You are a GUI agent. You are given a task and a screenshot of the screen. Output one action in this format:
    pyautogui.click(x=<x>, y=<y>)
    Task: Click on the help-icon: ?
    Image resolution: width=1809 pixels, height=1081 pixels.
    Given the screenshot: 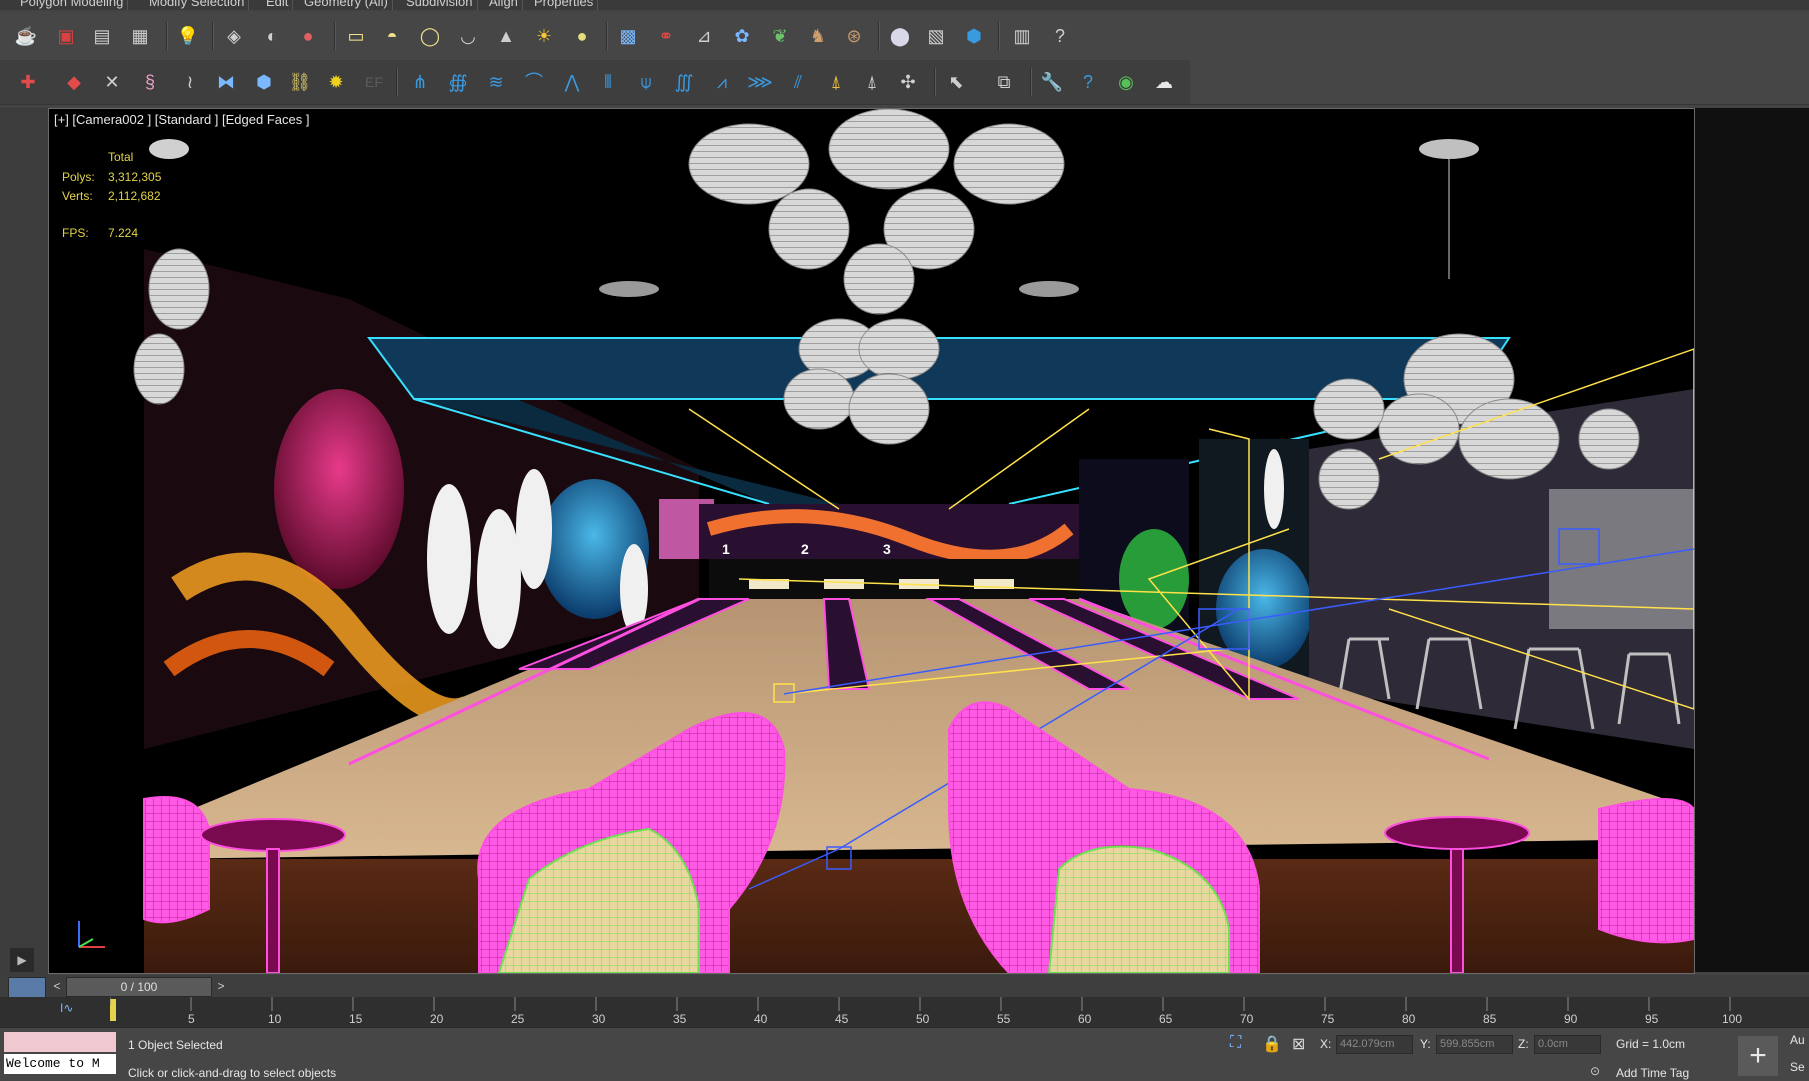 What is the action you would take?
    pyautogui.click(x=1060, y=36)
    